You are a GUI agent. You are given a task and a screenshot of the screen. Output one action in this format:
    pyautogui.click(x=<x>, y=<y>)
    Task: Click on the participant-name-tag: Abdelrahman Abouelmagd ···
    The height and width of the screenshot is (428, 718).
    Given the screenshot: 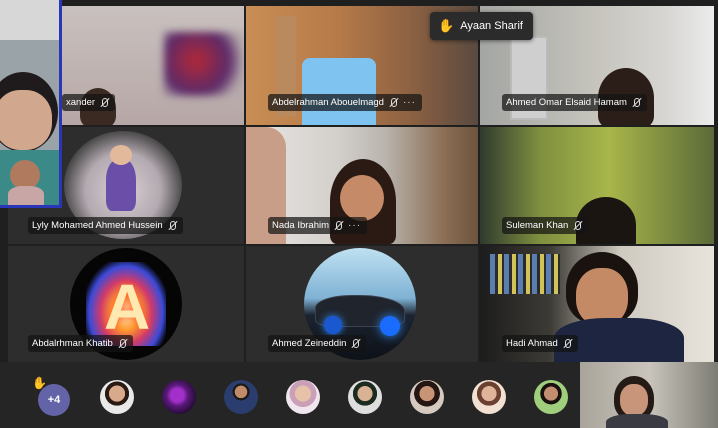 What is the action you would take?
    pyautogui.click(x=345, y=102)
    